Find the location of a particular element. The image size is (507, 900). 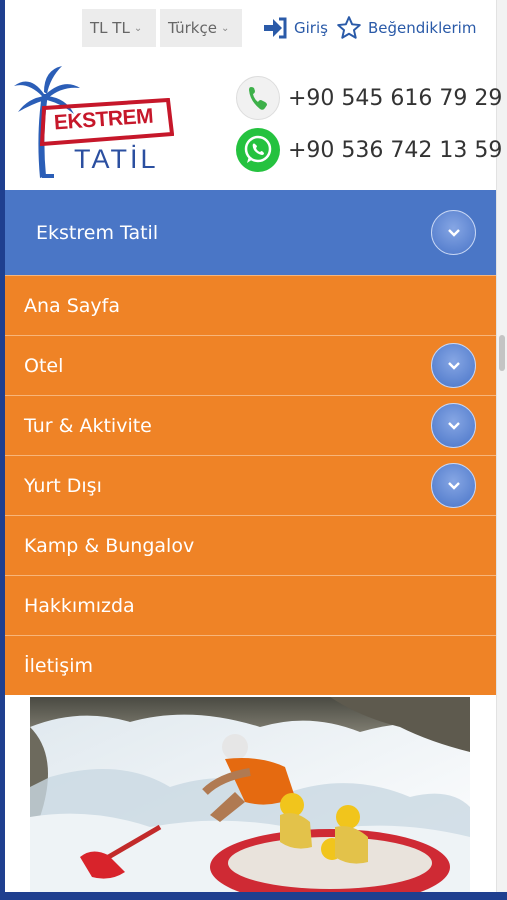

language-select: Türkçe ⌄ is located at coordinates (201, 28).